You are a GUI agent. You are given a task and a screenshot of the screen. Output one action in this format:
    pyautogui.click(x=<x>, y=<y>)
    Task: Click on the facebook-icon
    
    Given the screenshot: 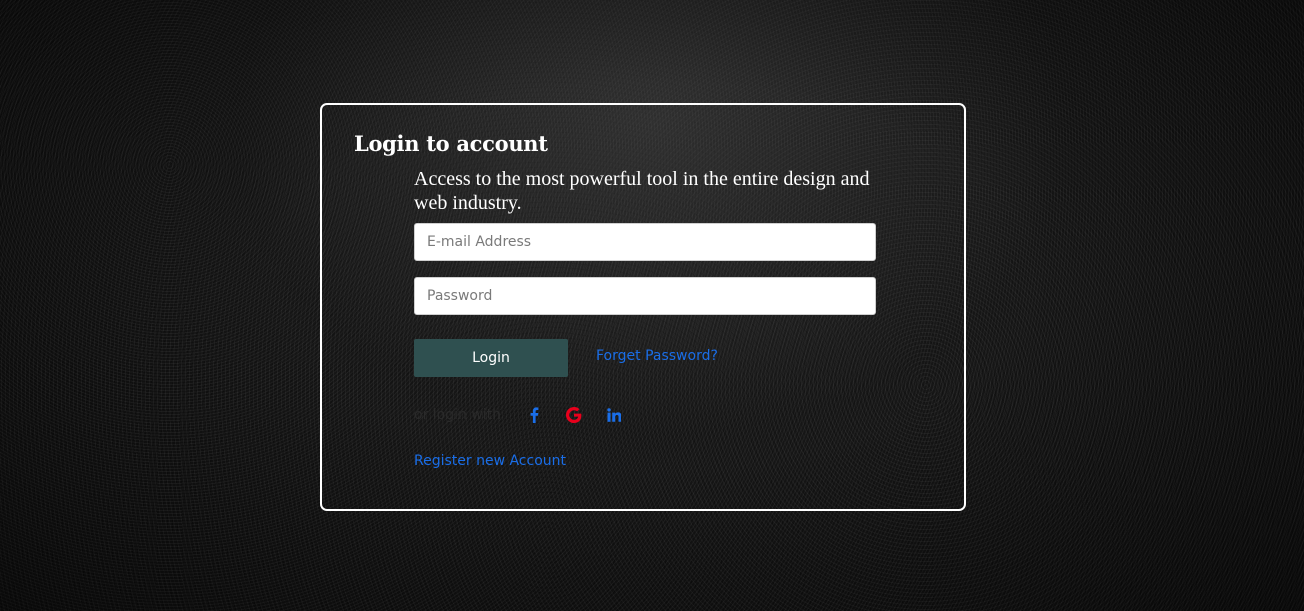 What is the action you would take?
    pyautogui.click(x=534, y=415)
    